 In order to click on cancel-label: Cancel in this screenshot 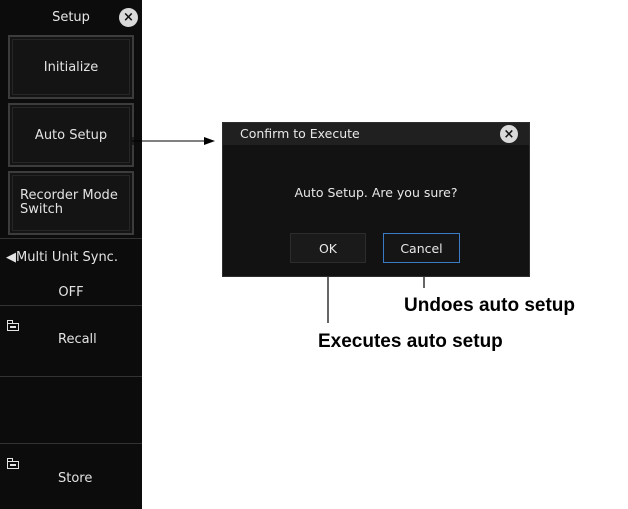, I will do `click(421, 248)`.